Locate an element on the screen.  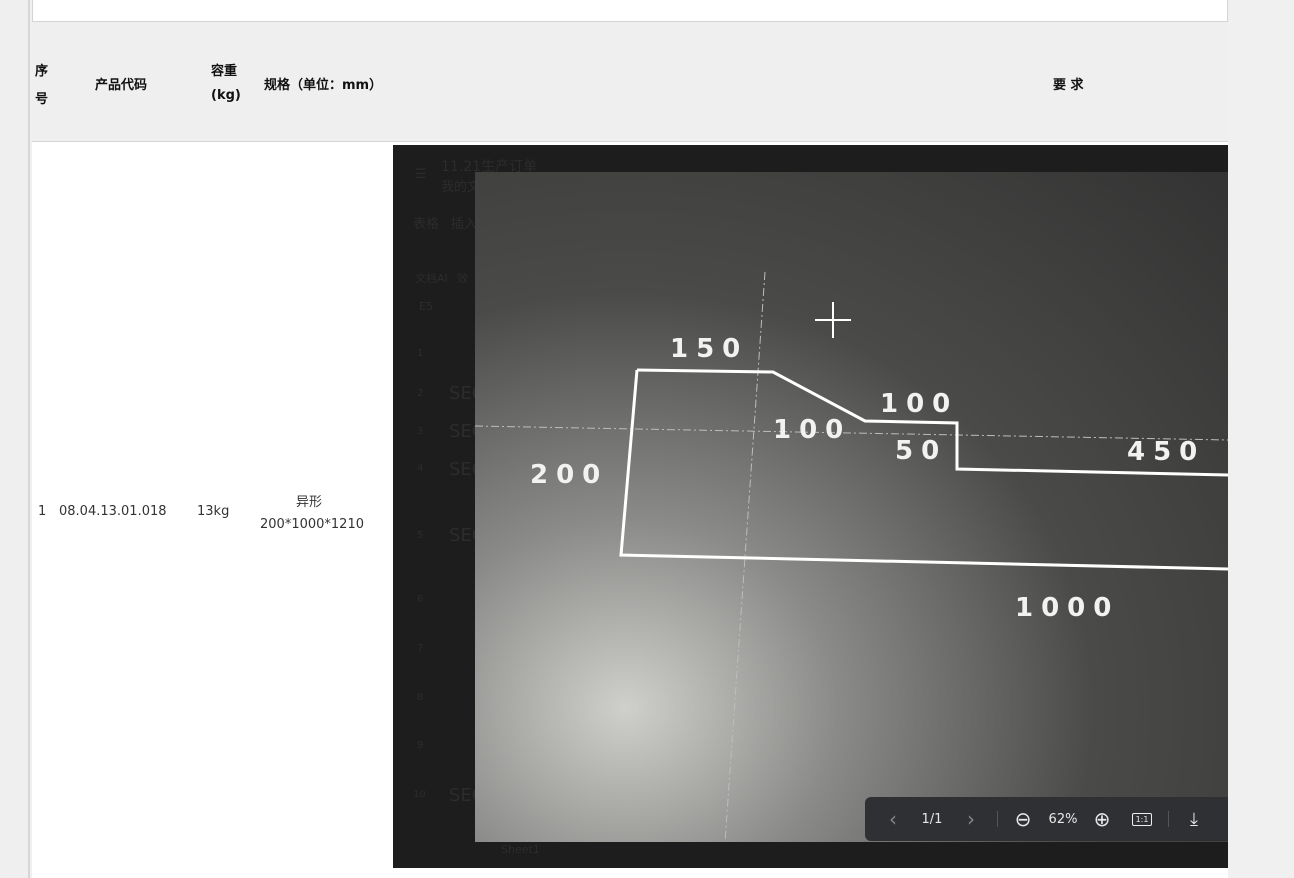
header-spec: 规格（单位：mm） is located at coordinates (323, 85).